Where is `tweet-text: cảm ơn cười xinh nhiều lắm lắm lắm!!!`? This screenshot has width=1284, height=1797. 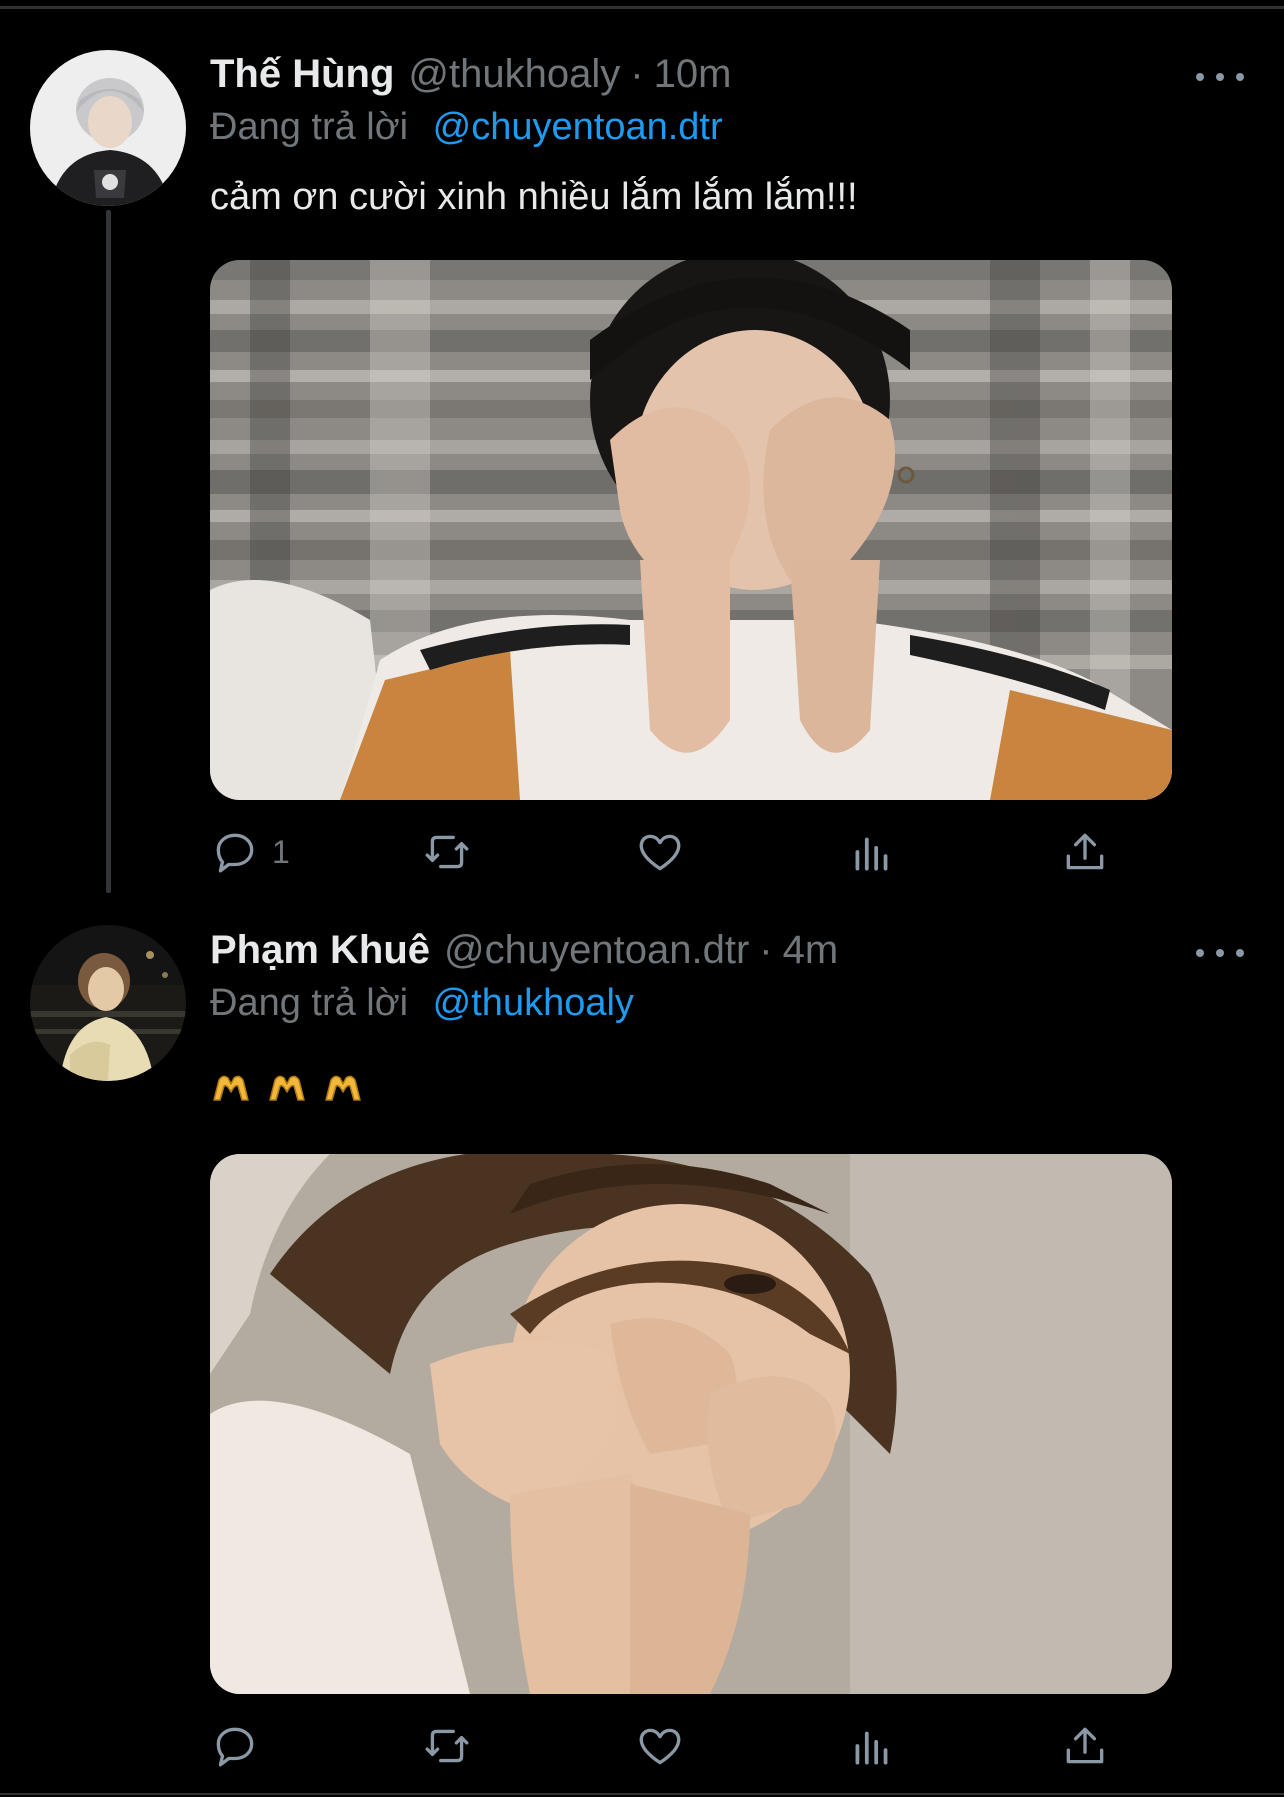 tweet-text: cảm ơn cười xinh nhiều lắm lắm lắm!!! is located at coordinates (534, 197).